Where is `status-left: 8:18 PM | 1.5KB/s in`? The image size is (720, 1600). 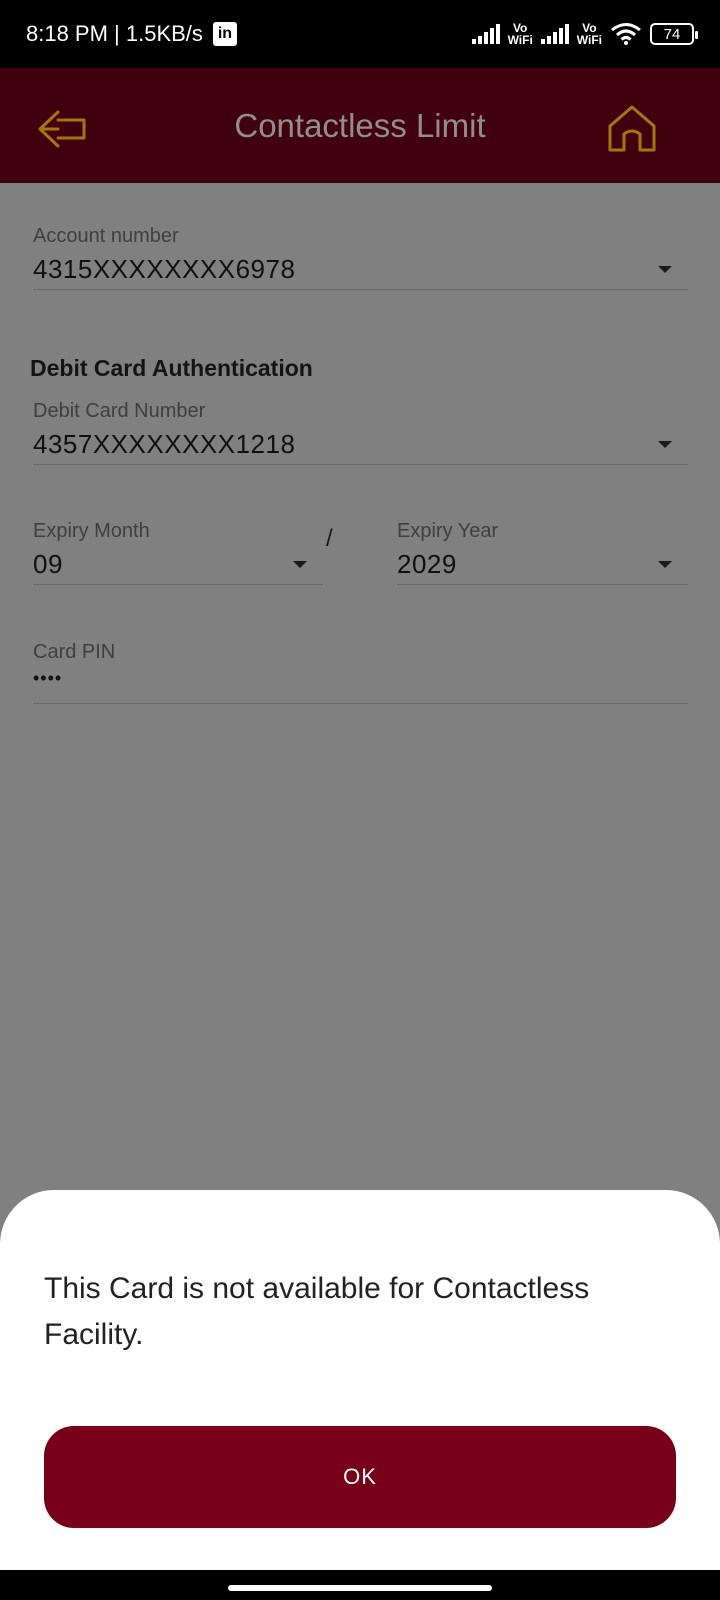
status-left: 8:18 PM | 1.5KB/s in is located at coordinates (131, 34).